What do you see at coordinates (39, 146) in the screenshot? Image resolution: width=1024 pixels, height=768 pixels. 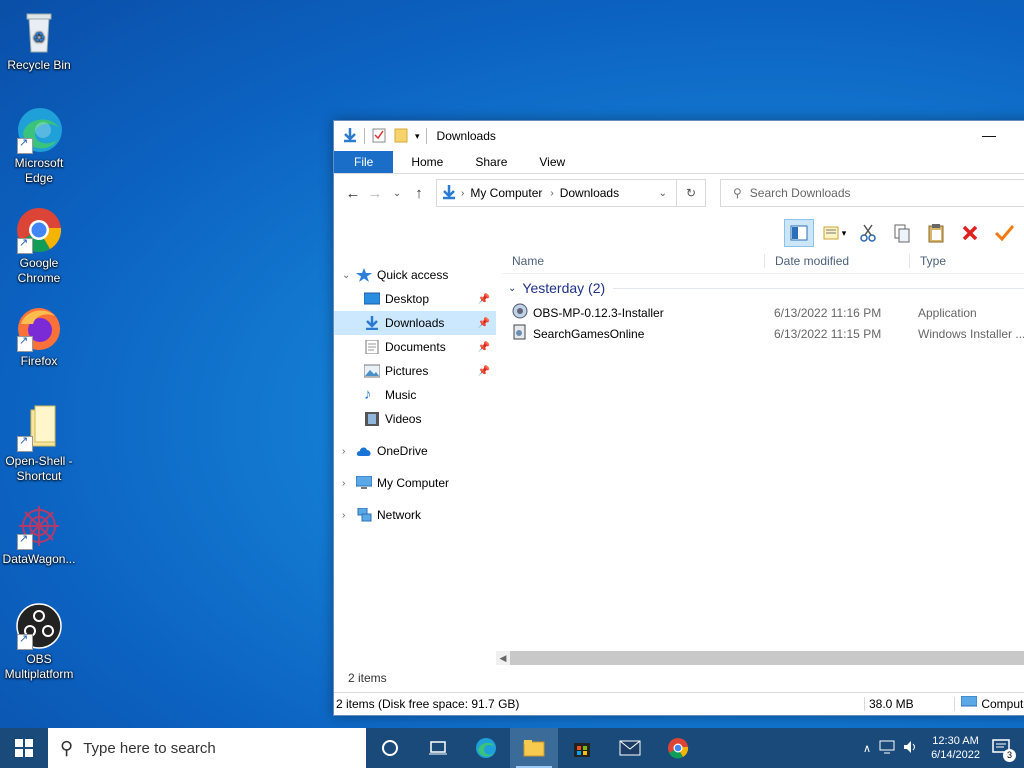 I see `desktop-icon-edge: Microsoft Edge` at bounding box center [39, 146].